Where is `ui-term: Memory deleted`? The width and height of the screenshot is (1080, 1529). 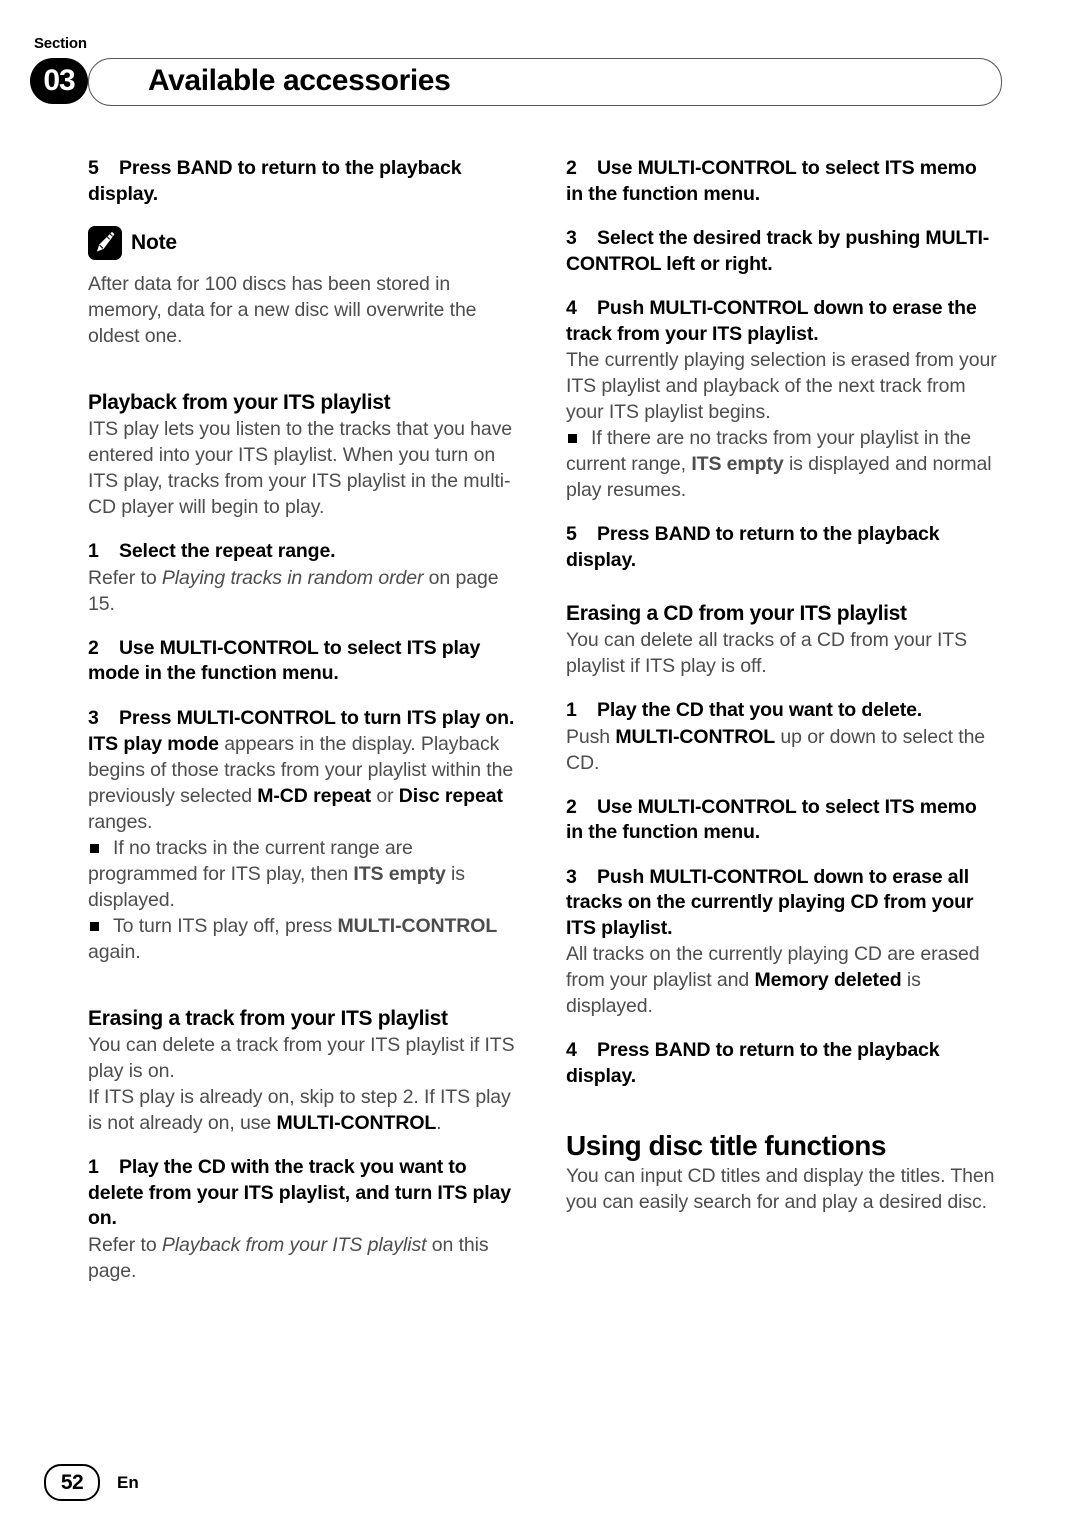 ui-term: Memory deleted is located at coordinates (828, 980).